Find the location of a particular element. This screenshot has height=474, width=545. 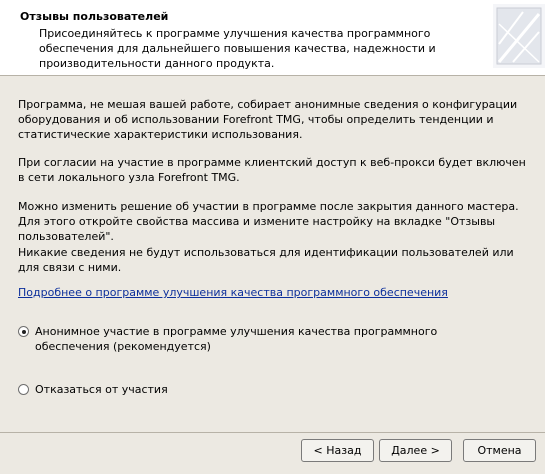

page-title: Отзывы пользователей is located at coordinates (94, 16).